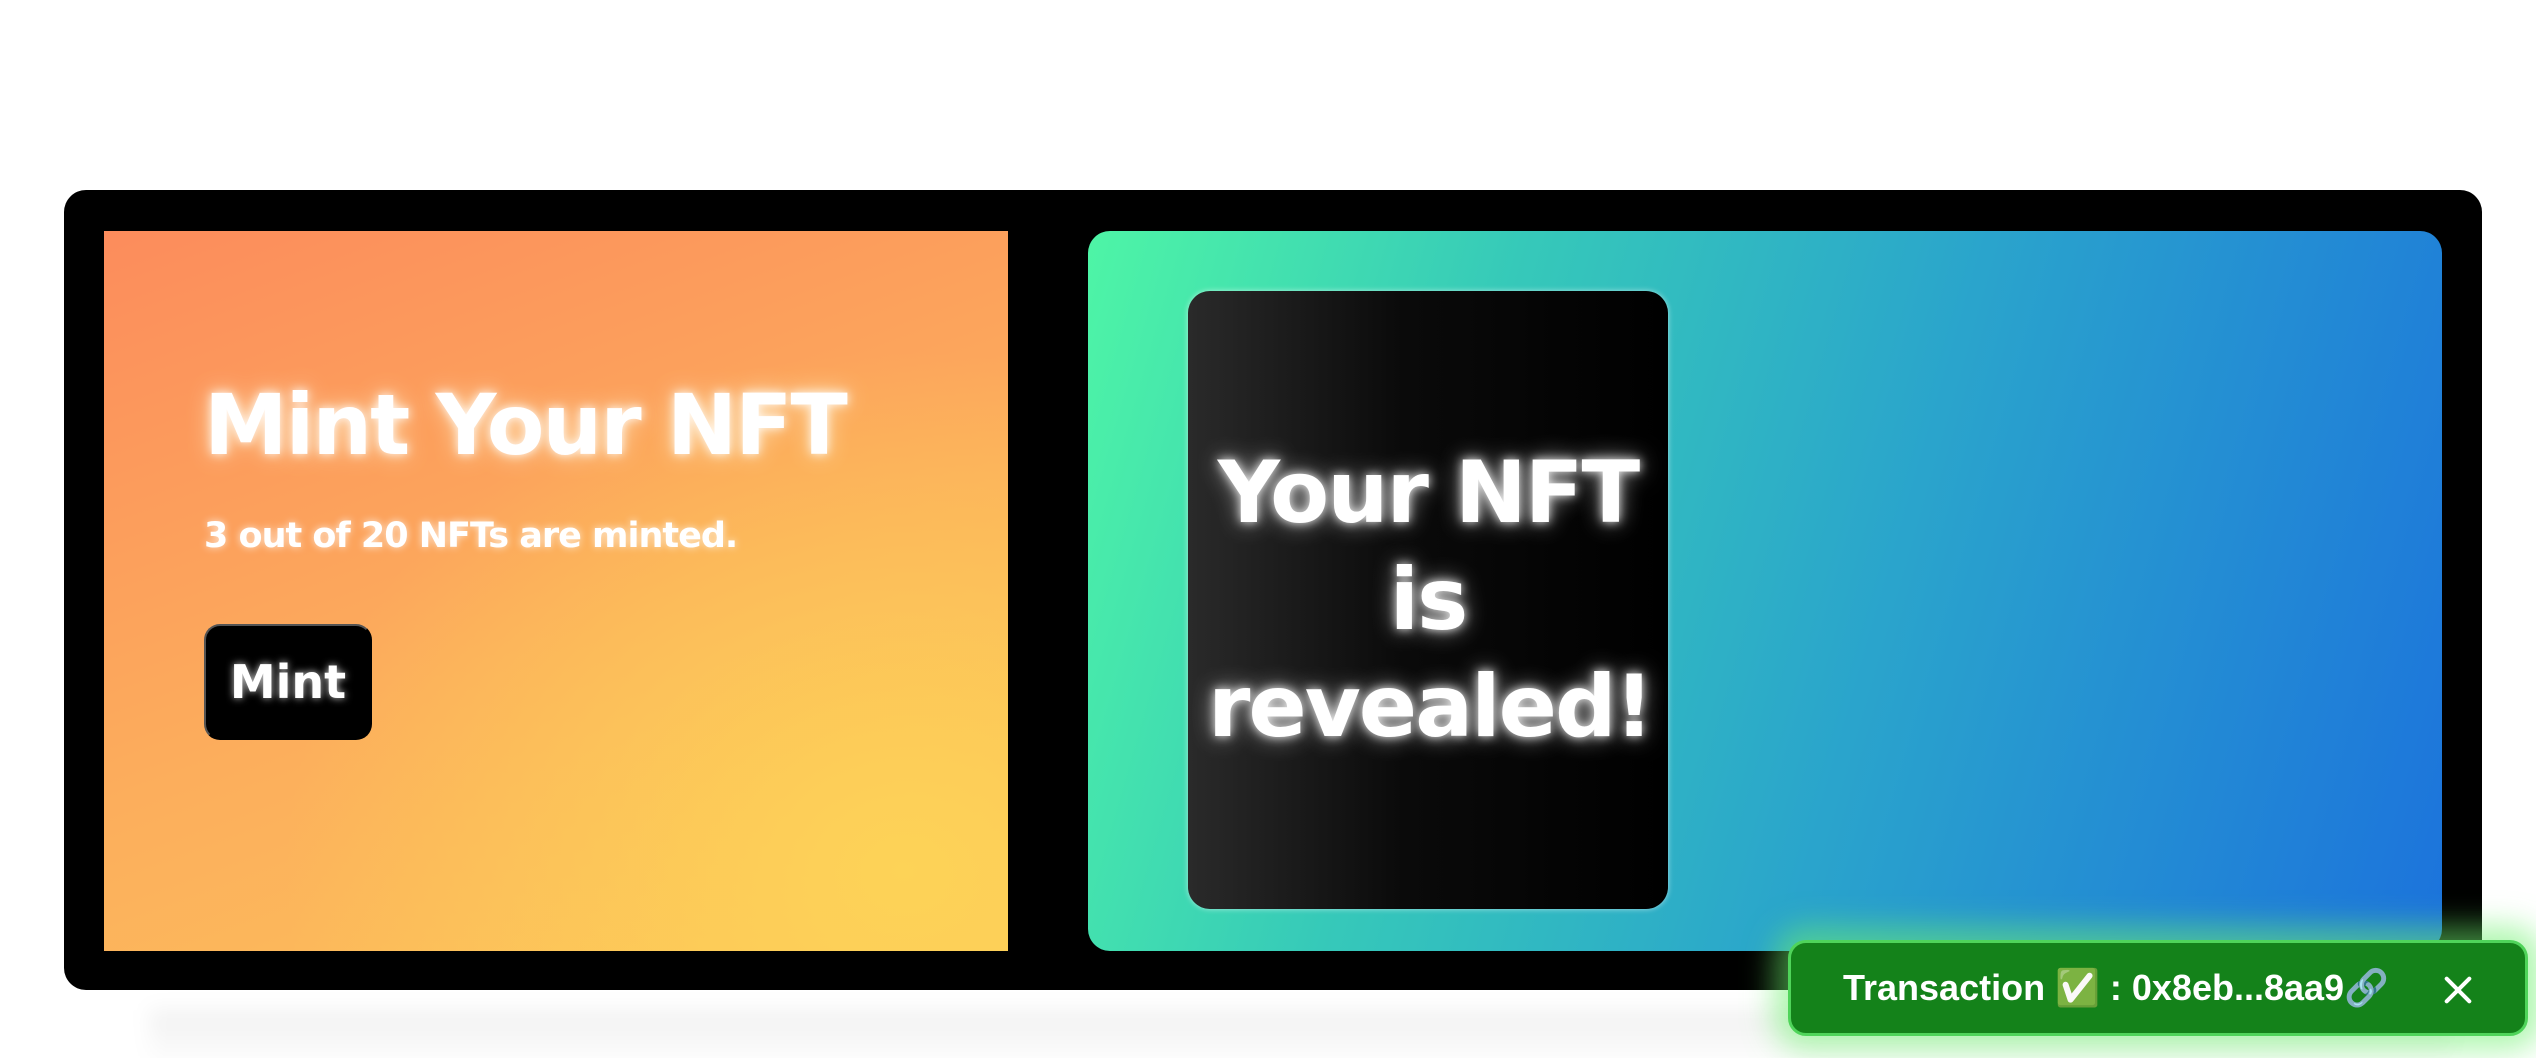 This screenshot has height=1058, width=2536. I want to click on close-icon, so click(2458, 990).